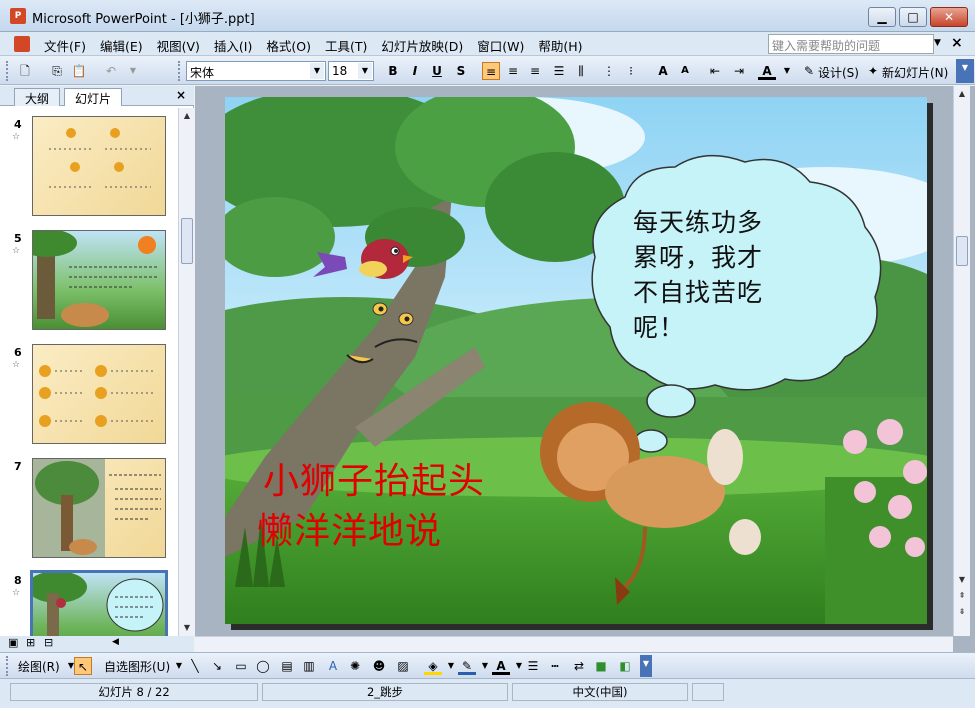 Image resolution: width=975 pixels, height=708 pixels. I want to click on line-style-icon: ☰, so click(533, 666).